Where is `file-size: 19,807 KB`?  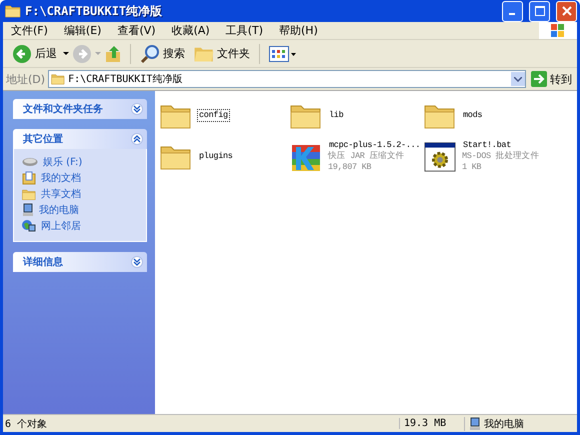
file-size: 19,807 KB is located at coordinates (350, 167).